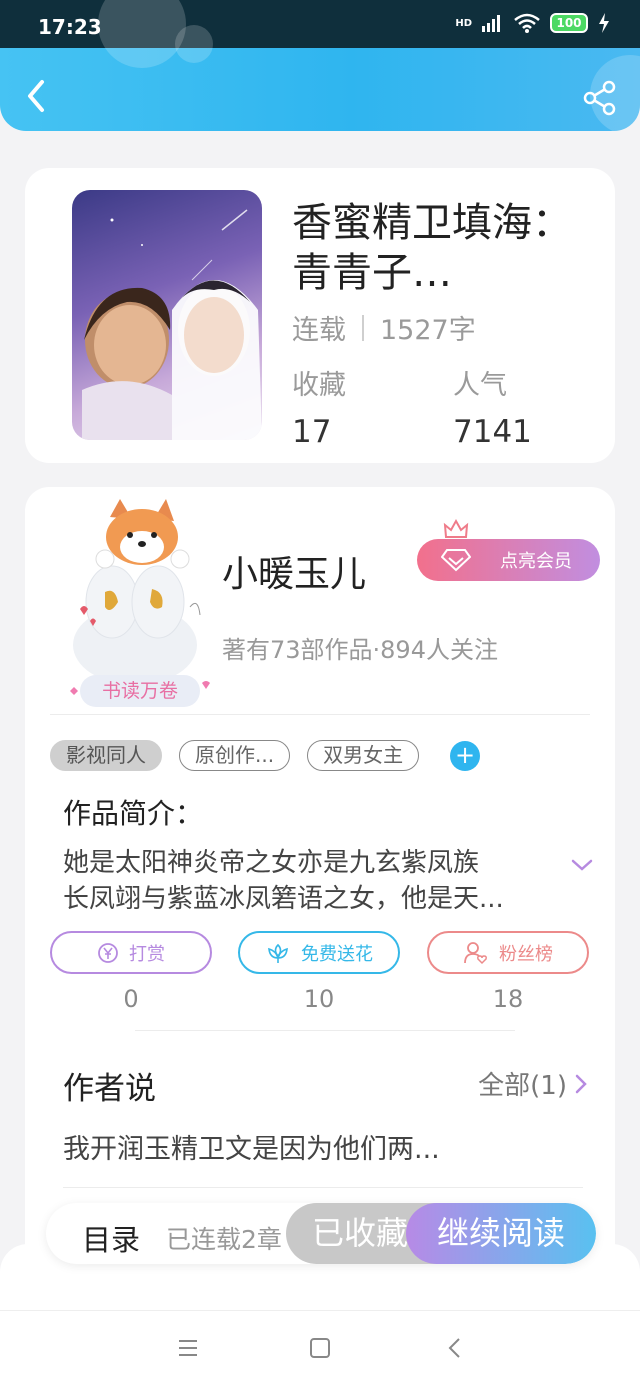  I want to click on fan-ranking-button-label: 粉丝榜, so click(526, 954).